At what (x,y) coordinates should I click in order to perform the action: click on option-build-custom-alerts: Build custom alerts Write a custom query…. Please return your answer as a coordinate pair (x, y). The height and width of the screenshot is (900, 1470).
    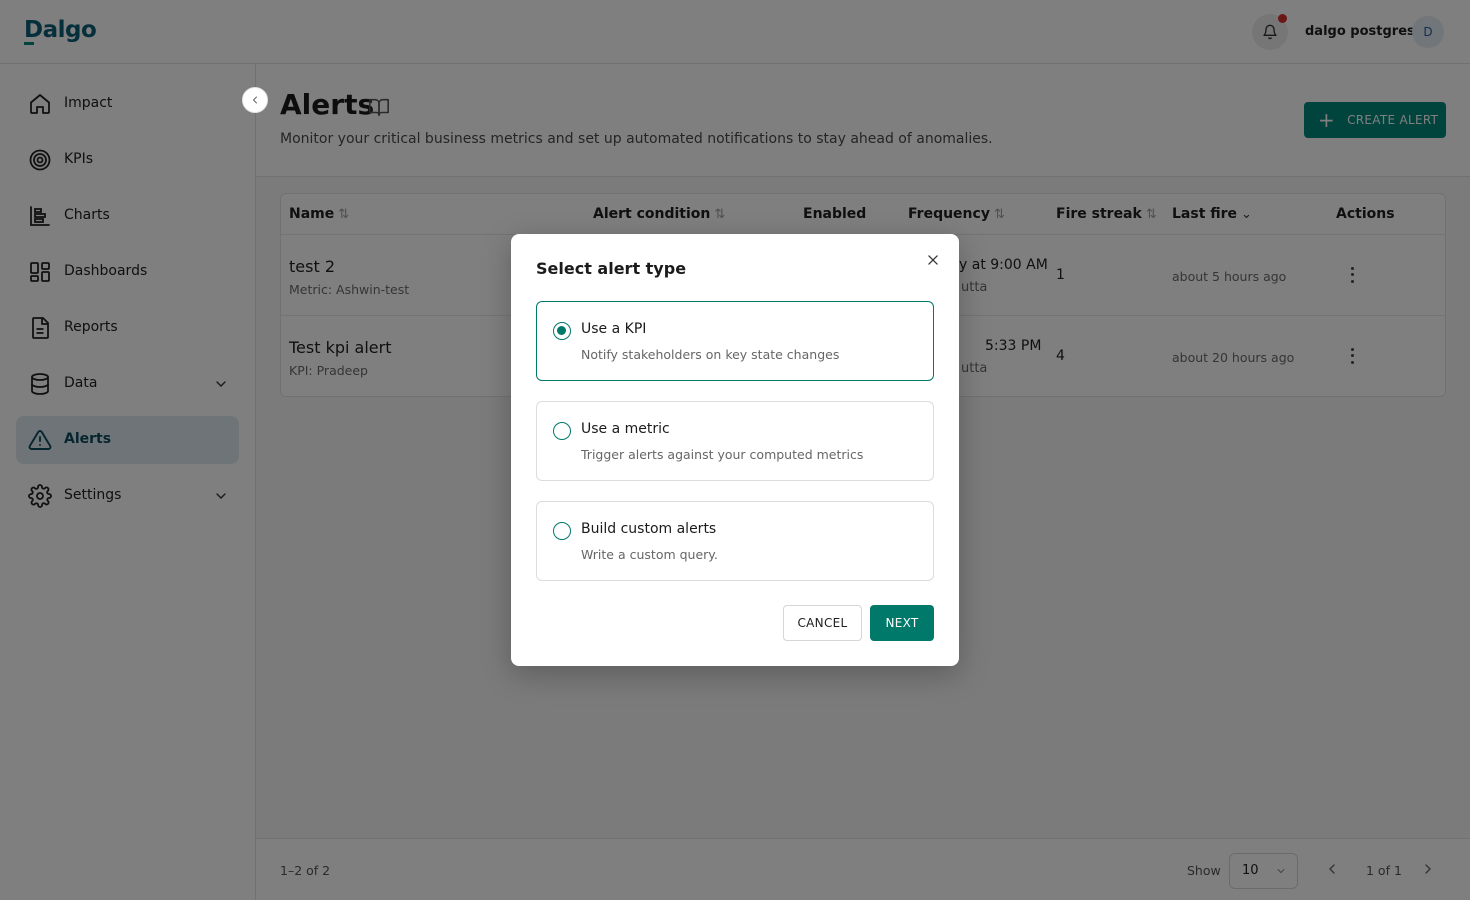
    Looking at the image, I should click on (735, 541).